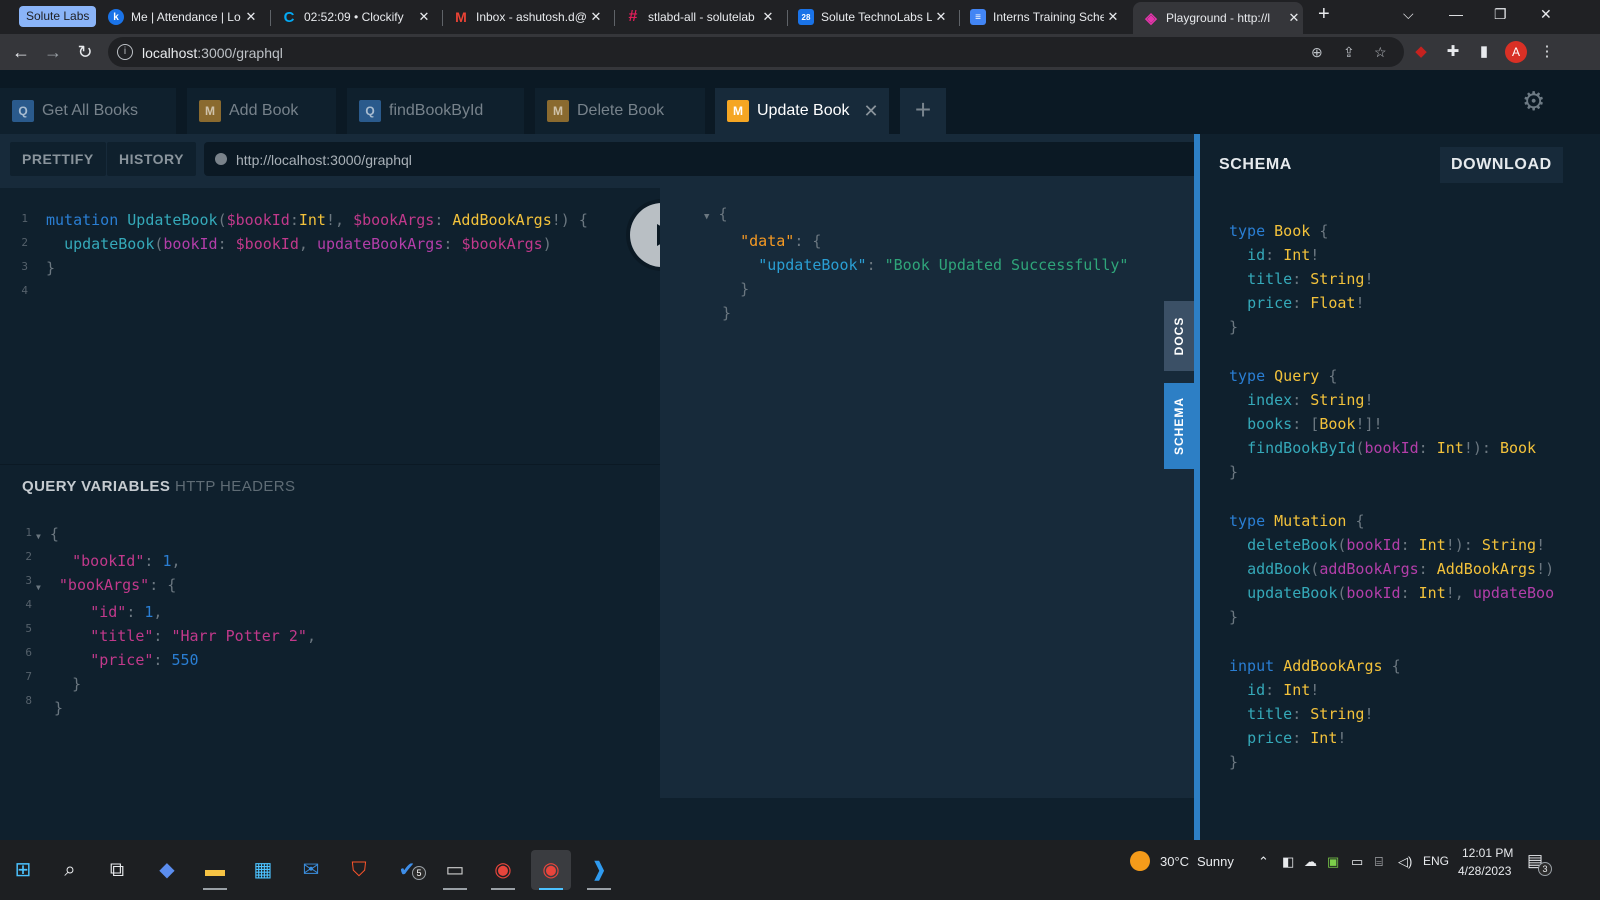 This screenshot has height=900, width=1600. Describe the element at coordinates (1500, 14) in the screenshot. I see `restore-icon: ❐` at that location.